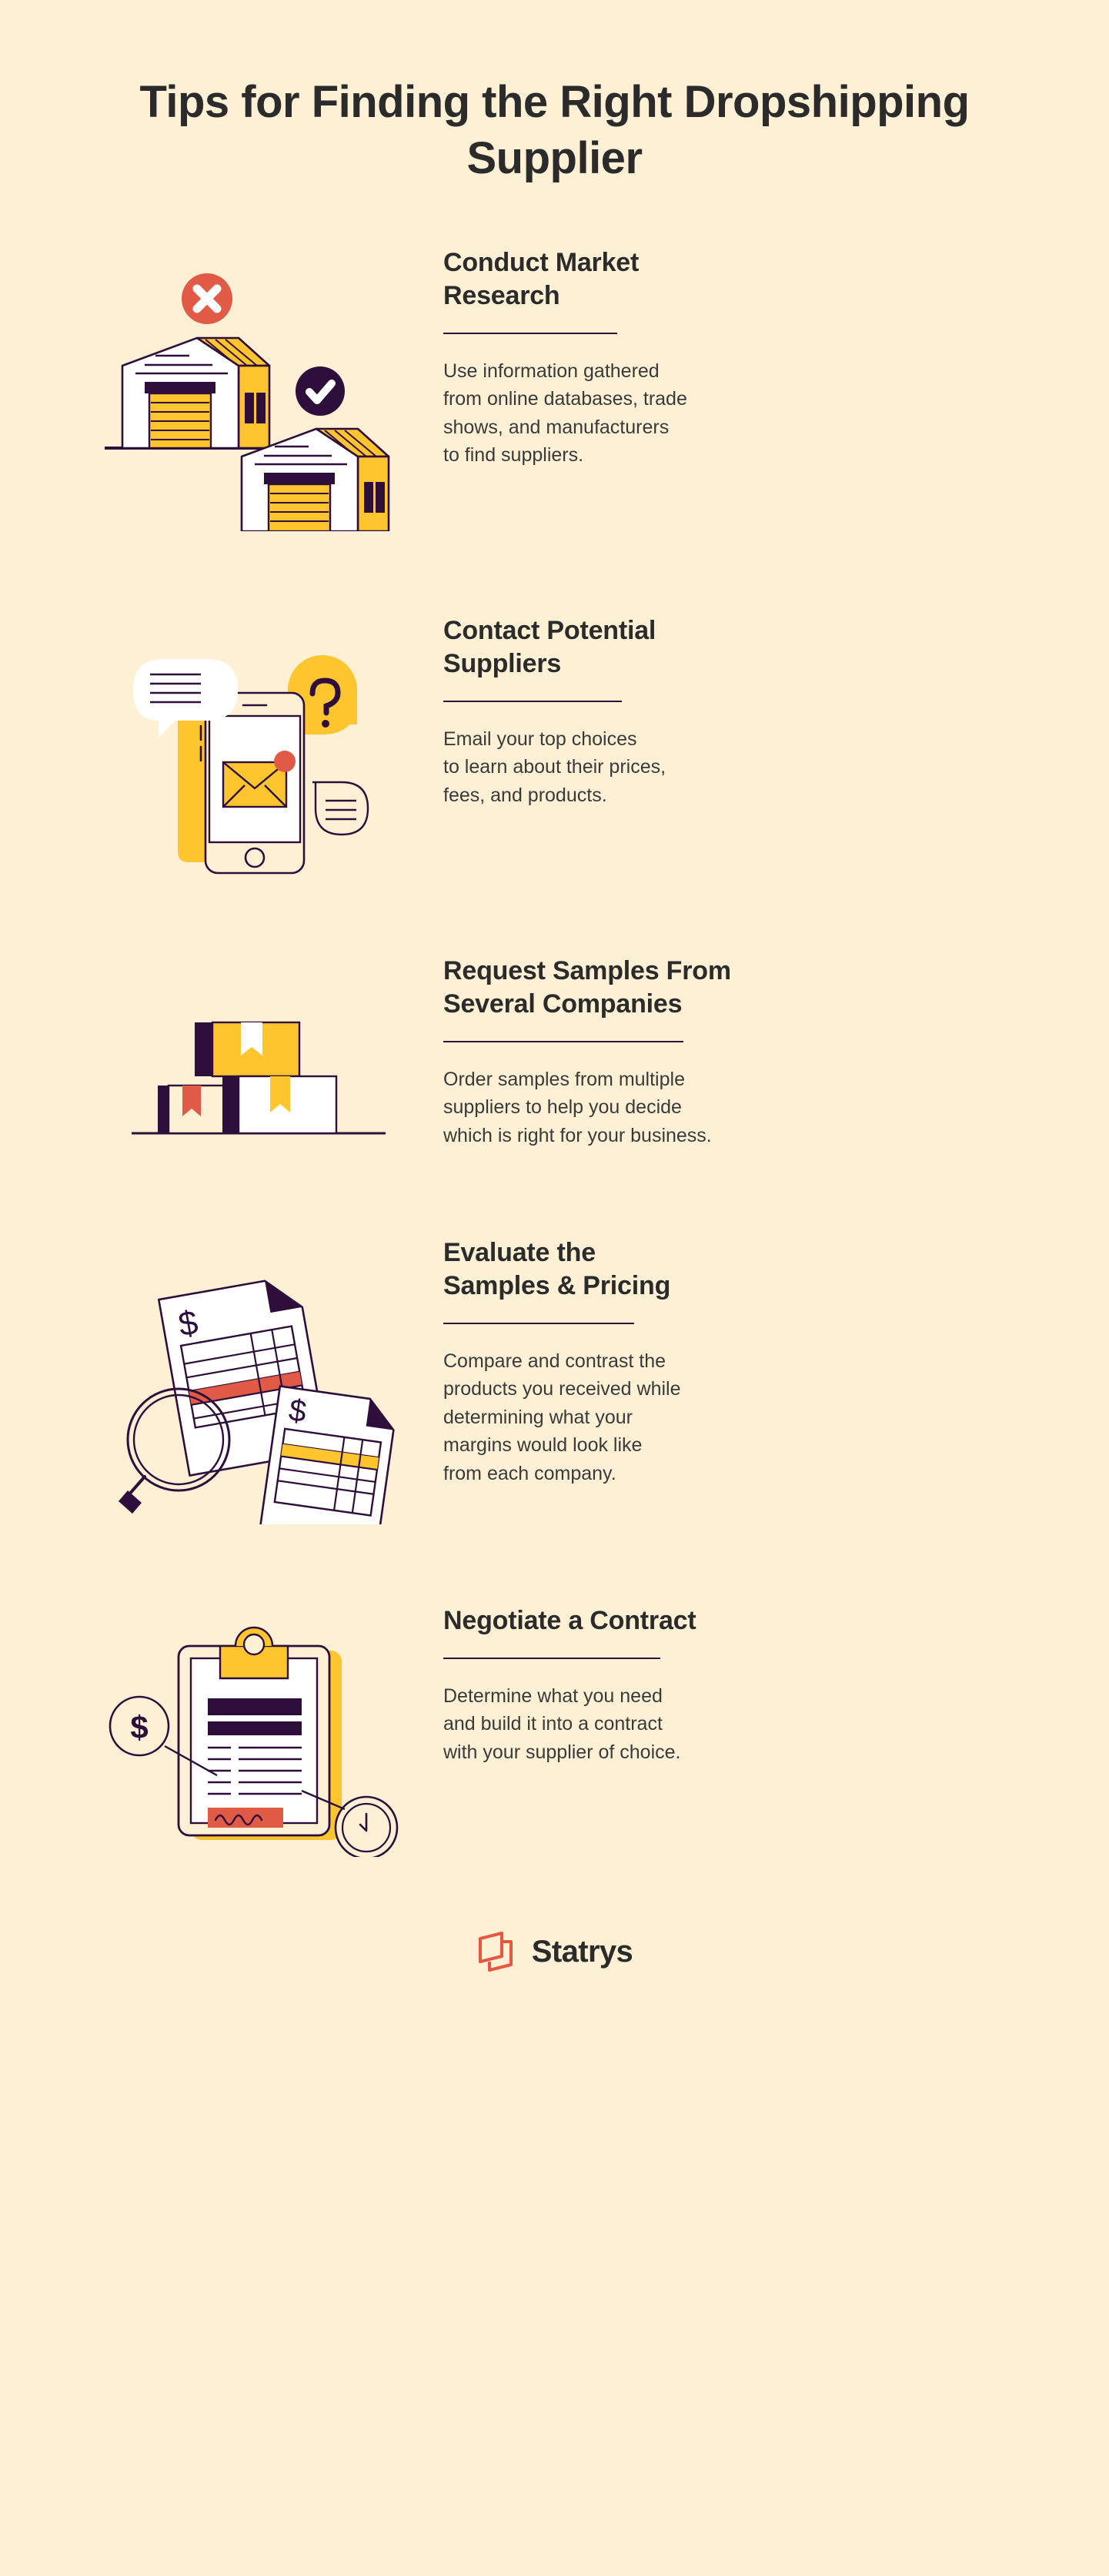 The width and height of the screenshot is (1109, 2576). What do you see at coordinates (257, 1402) in the screenshot?
I see `price-documents-magnifier-illustration: $ $` at bounding box center [257, 1402].